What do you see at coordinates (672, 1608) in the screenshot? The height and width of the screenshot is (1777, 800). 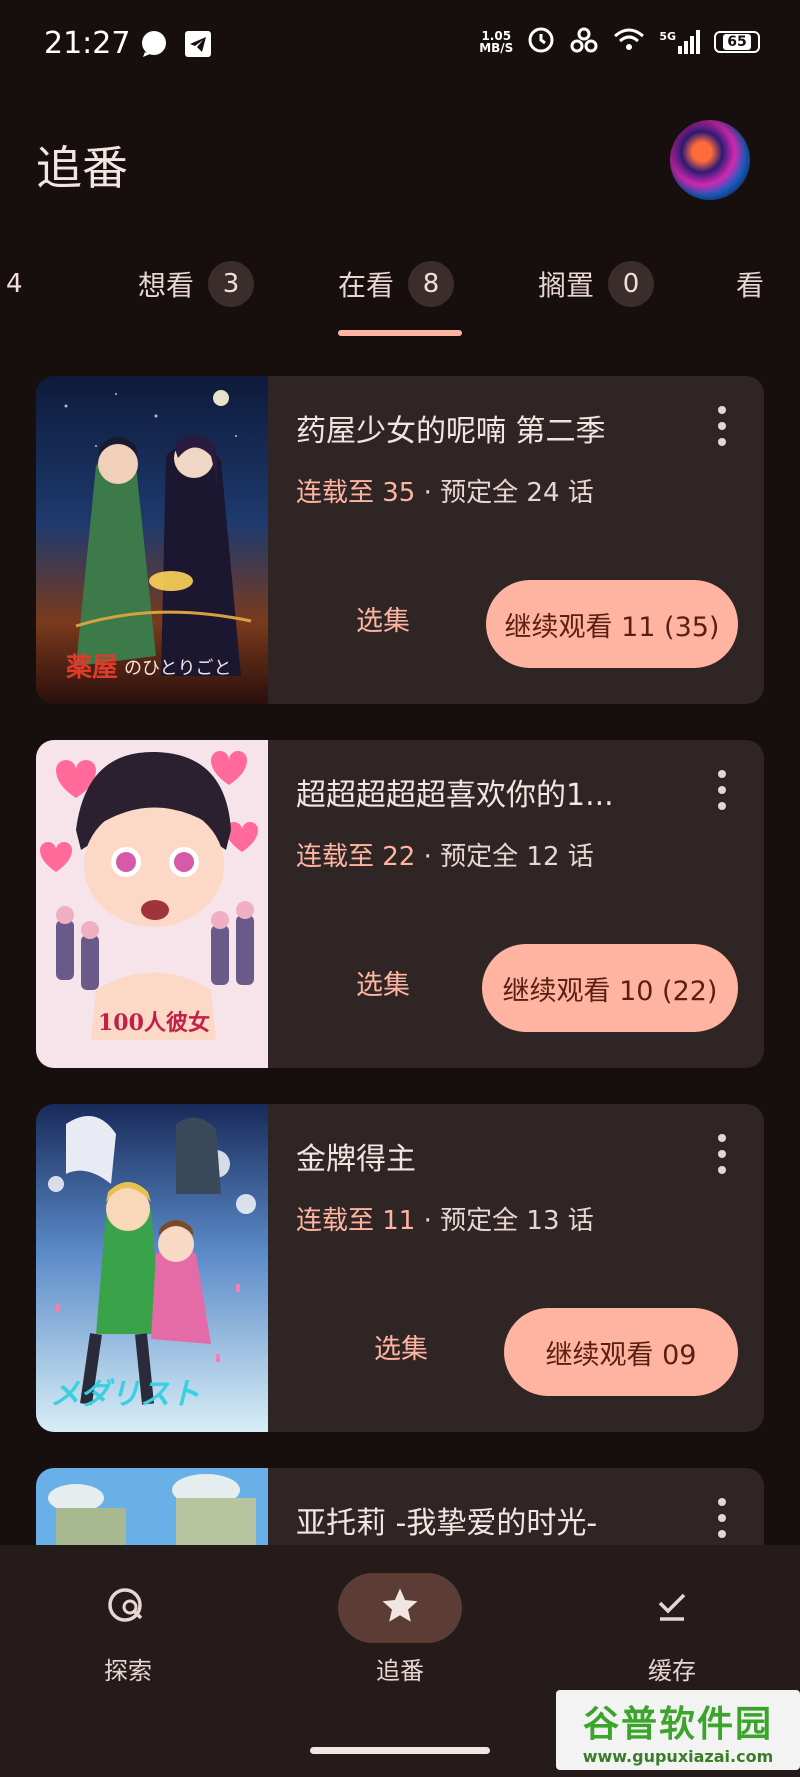 I see `download-done-icon` at bounding box center [672, 1608].